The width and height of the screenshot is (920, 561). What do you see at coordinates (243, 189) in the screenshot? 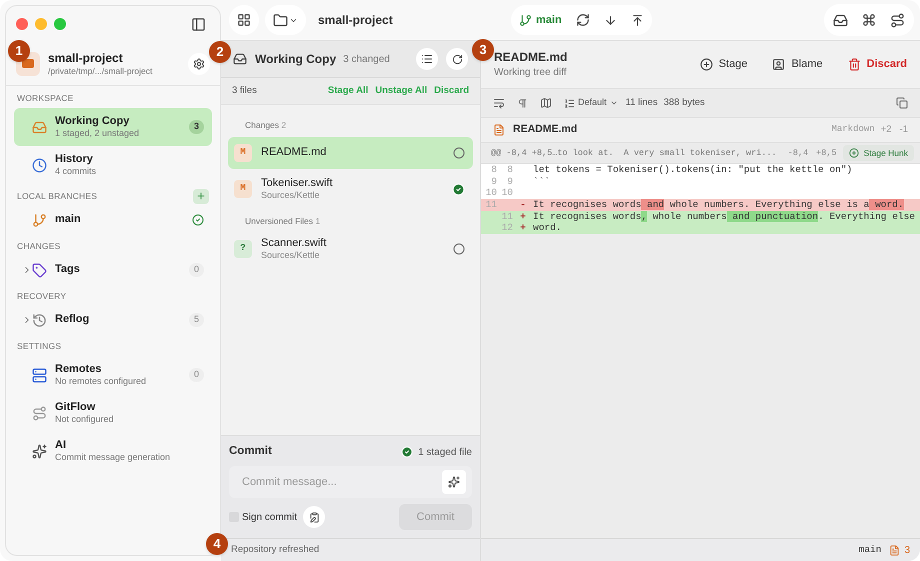
I see `status-badge: M` at bounding box center [243, 189].